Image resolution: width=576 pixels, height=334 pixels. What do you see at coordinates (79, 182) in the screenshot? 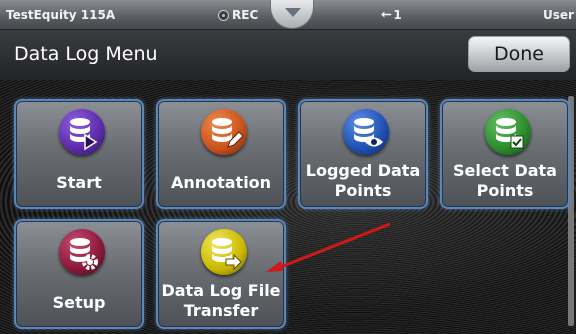
I see `start-label: Start` at bounding box center [79, 182].